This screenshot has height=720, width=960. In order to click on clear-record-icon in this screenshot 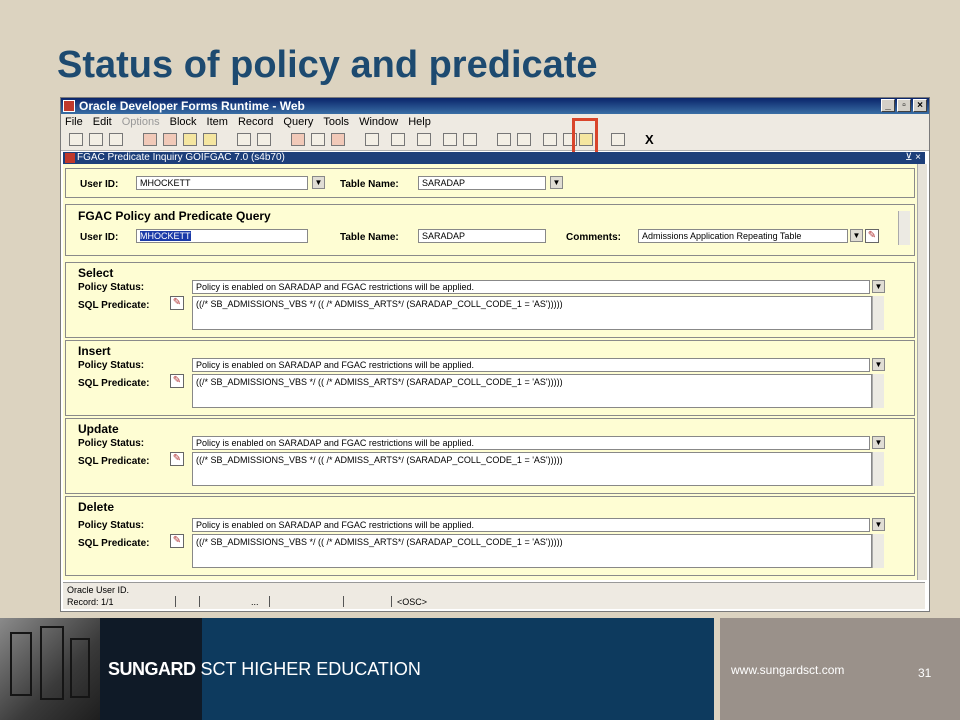, I will do `click(338, 139)`.